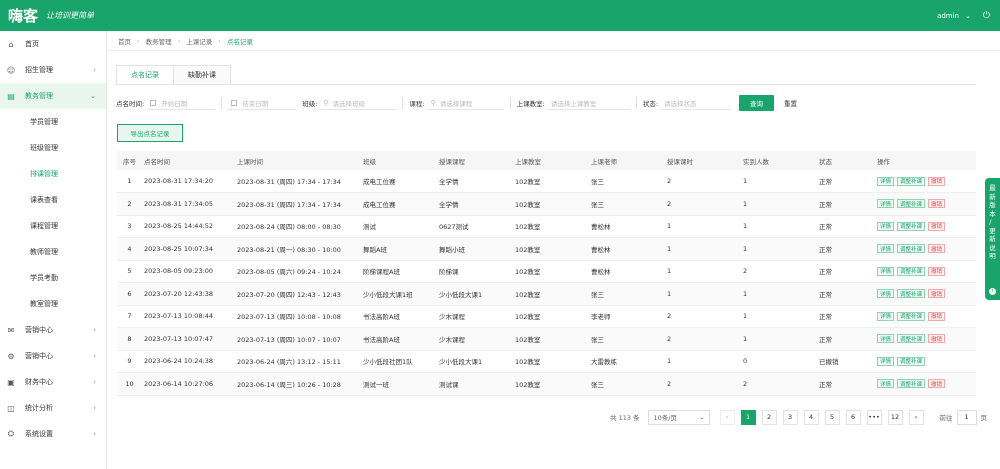 The image size is (1000, 469). I want to click on sidebar-subitem-attendance: 学员考勤, so click(53, 278).